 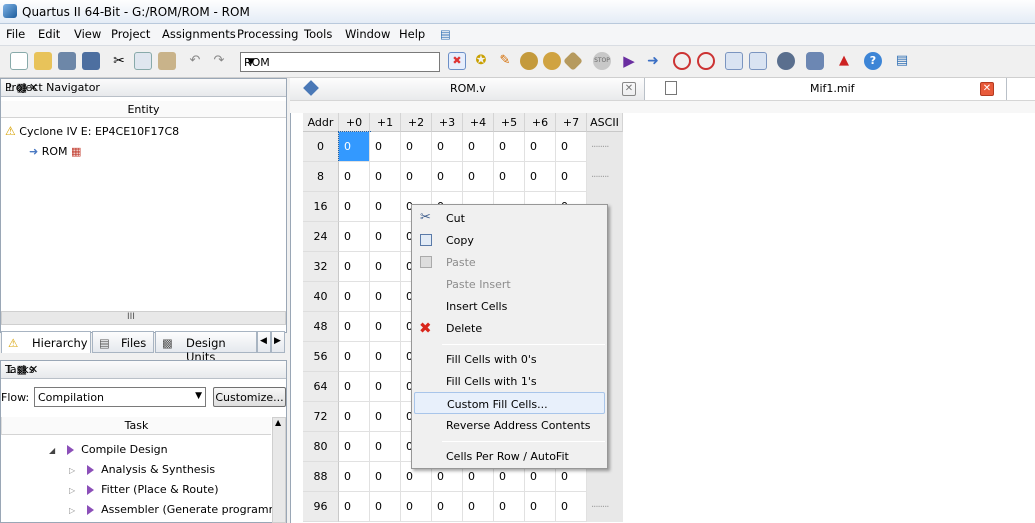 I want to click on open-folder-icon, so click(x=43, y=61).